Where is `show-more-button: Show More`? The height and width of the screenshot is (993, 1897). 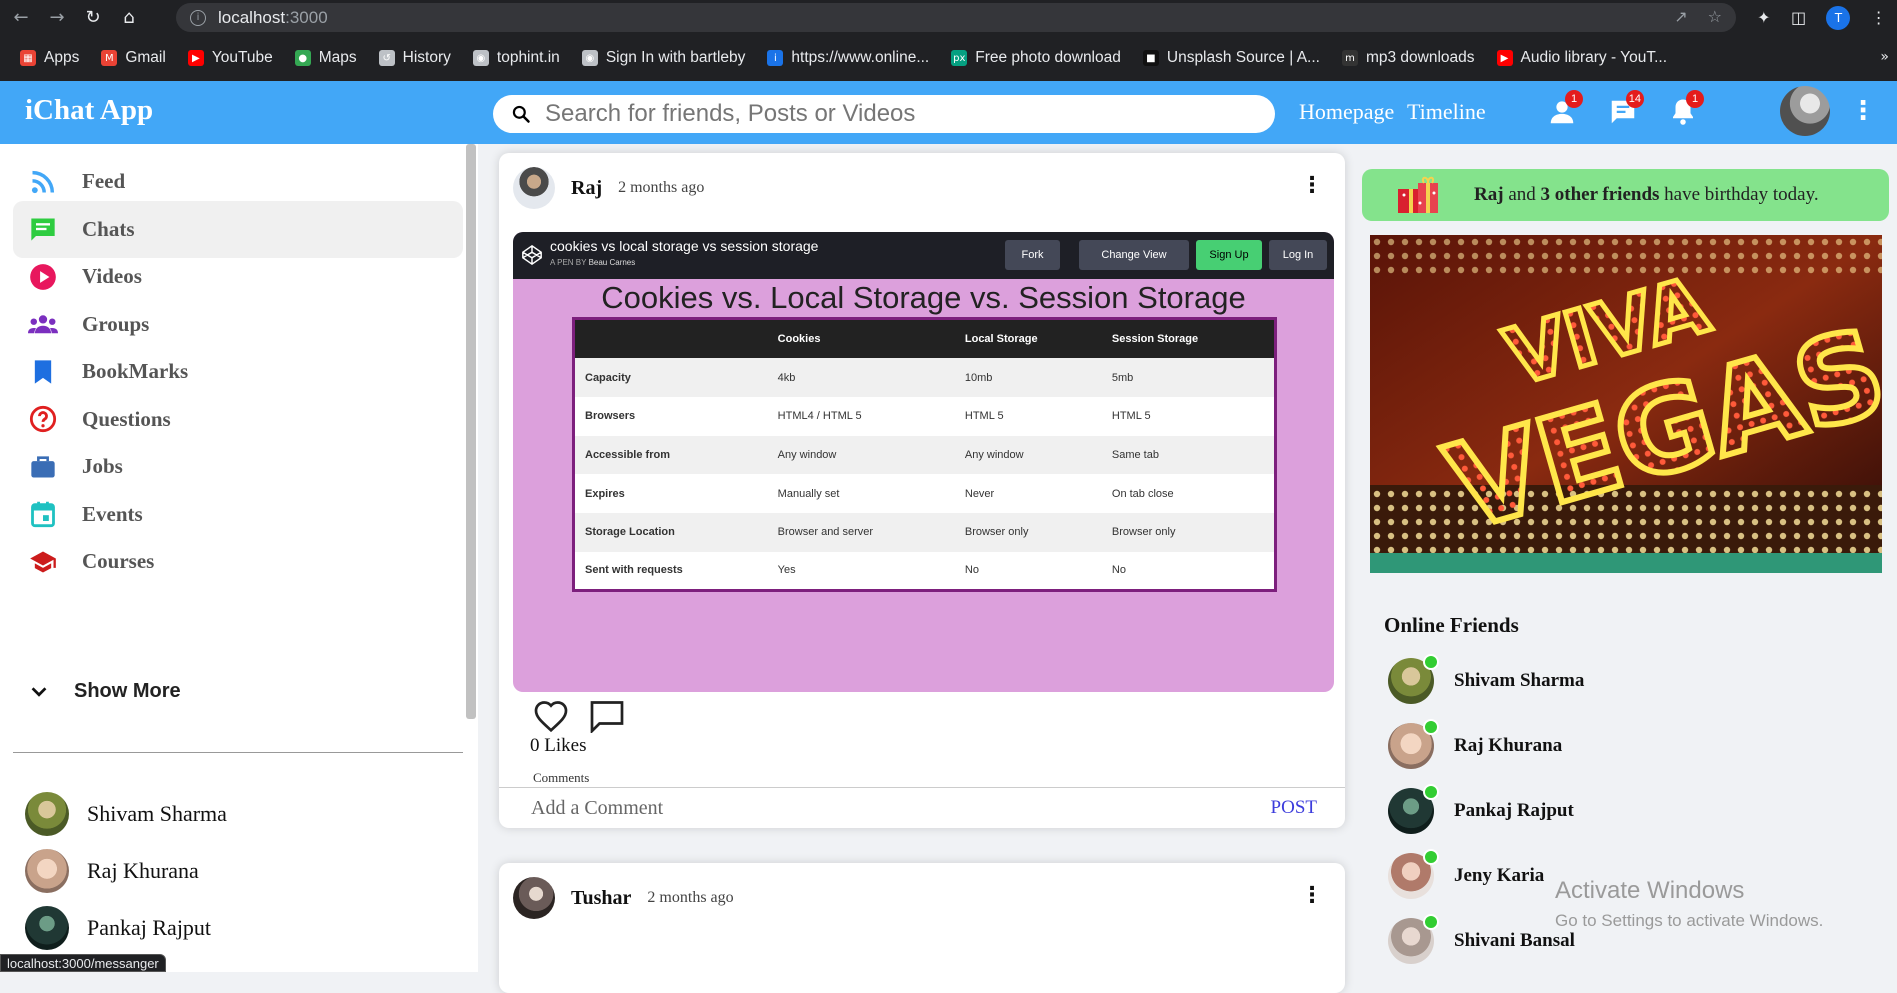 show-more-button: Show More is located at coordinates (104, 691).